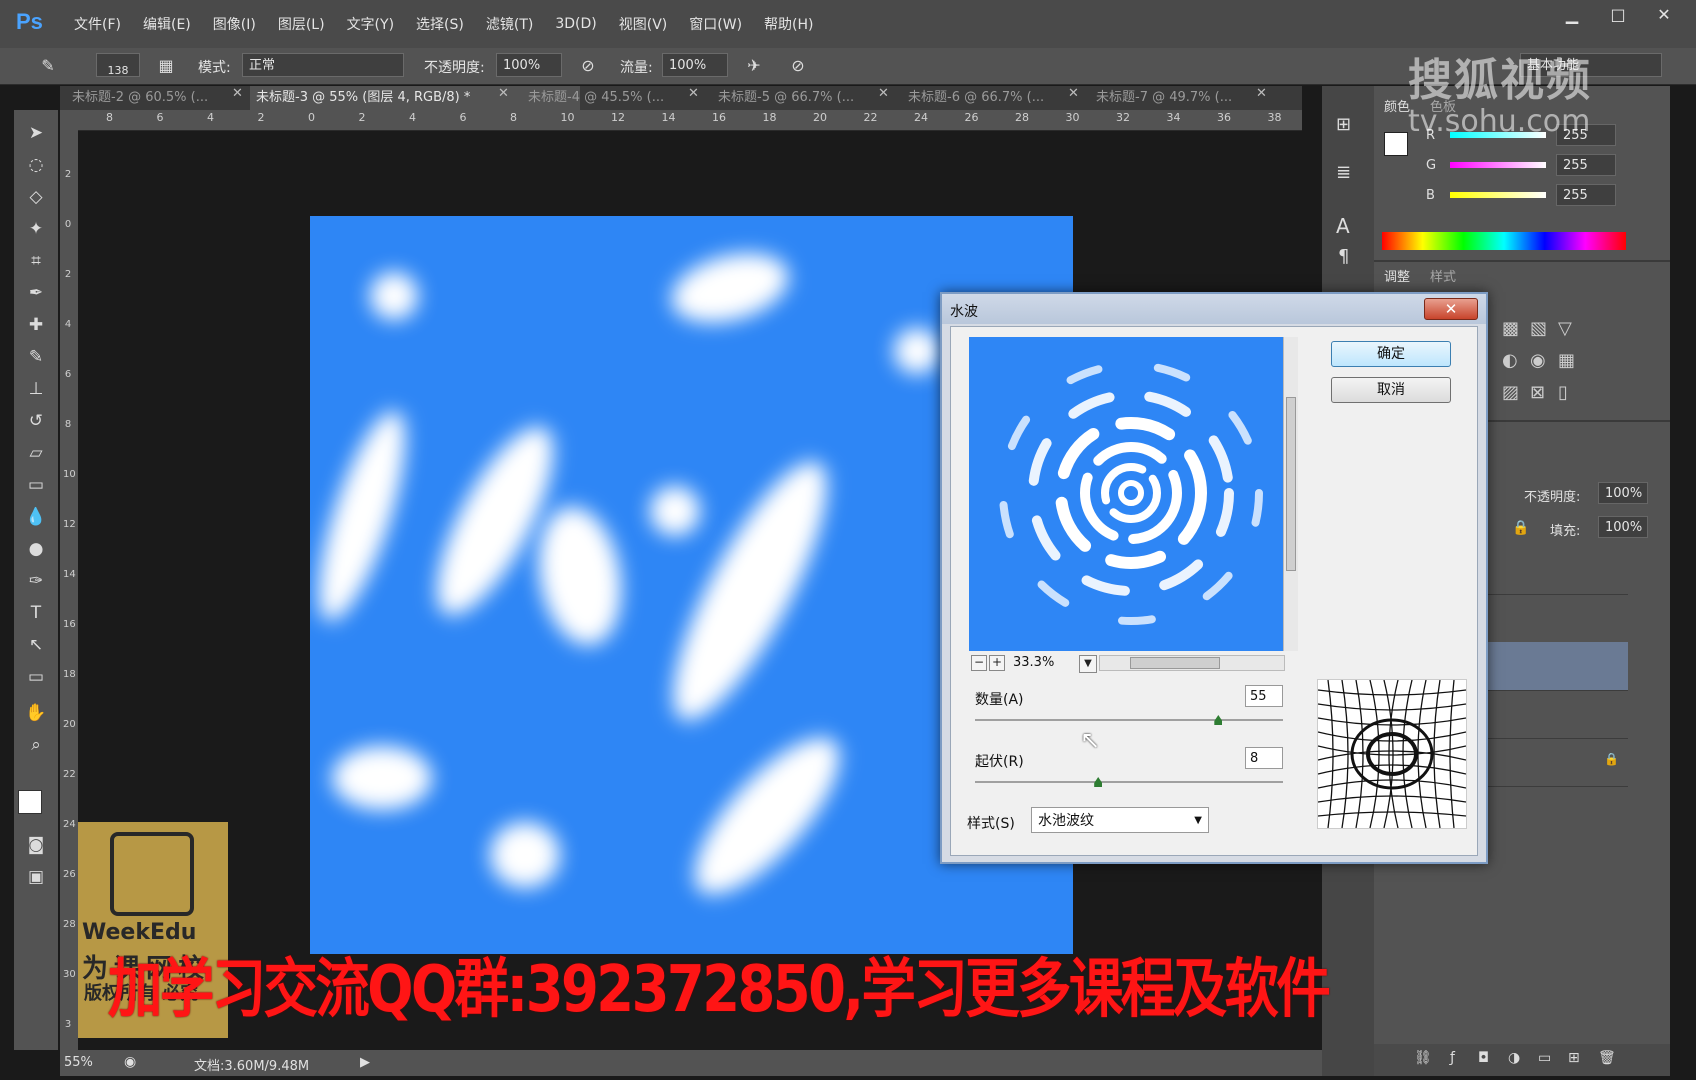  I want to click on filter-preview, so click(1126, 494).